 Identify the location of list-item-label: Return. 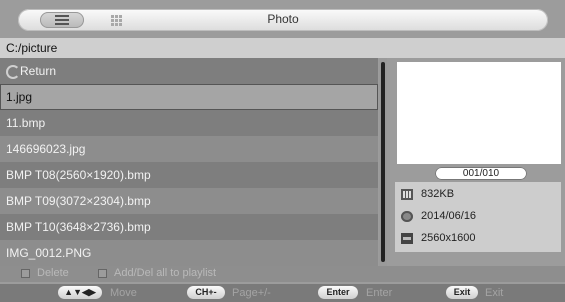
(38, 71).